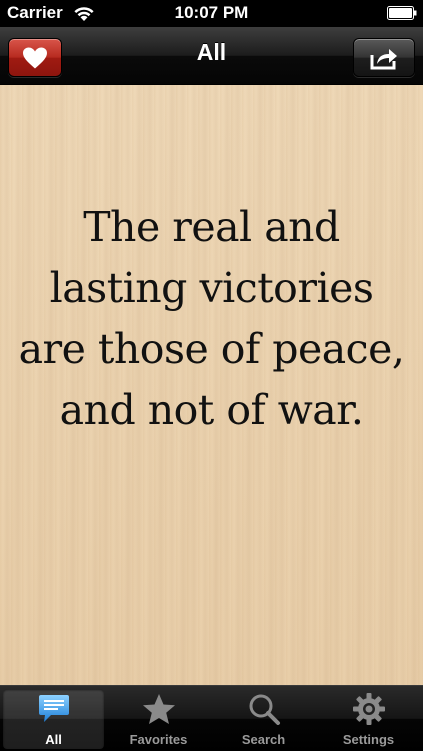 The image size is (423, 751). I want to click on tab-label-search: Search, so click(263, 739).